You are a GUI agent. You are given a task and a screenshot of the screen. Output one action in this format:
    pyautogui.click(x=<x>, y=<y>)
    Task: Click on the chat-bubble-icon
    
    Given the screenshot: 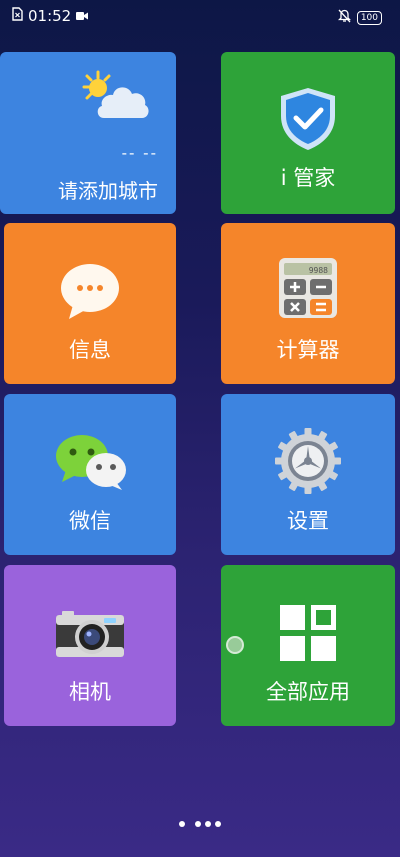 What is the action you would take?
    pyautogui.click(x=90, y=291)
    